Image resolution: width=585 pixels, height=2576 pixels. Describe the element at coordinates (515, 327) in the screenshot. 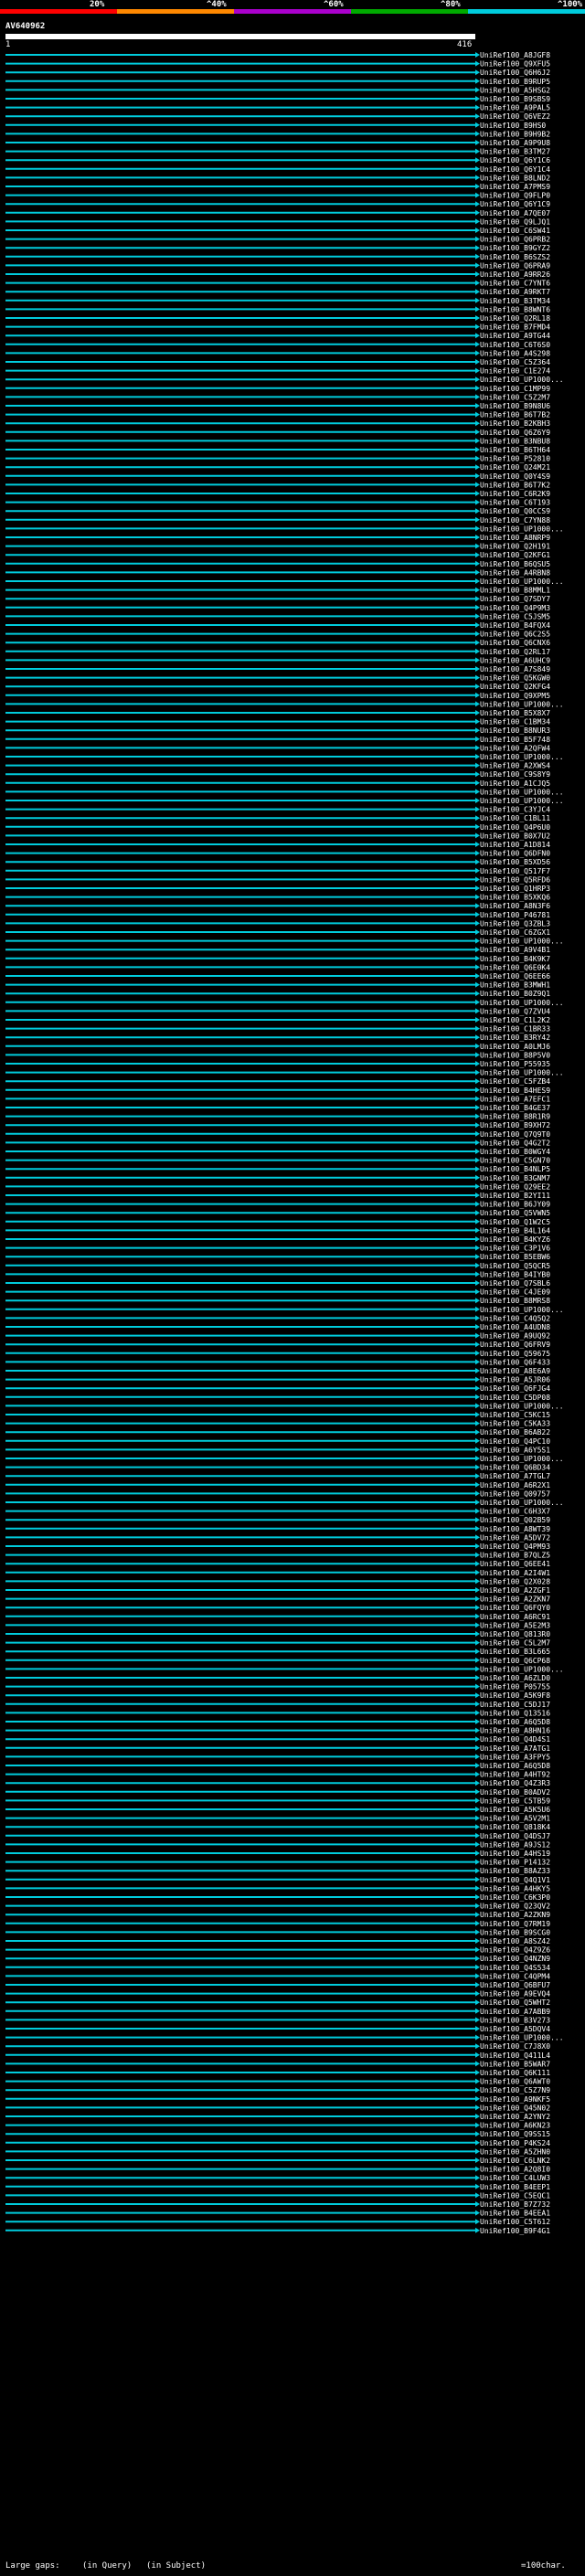

I see `hit-label: UniRef100_B7FMD4` at that location.